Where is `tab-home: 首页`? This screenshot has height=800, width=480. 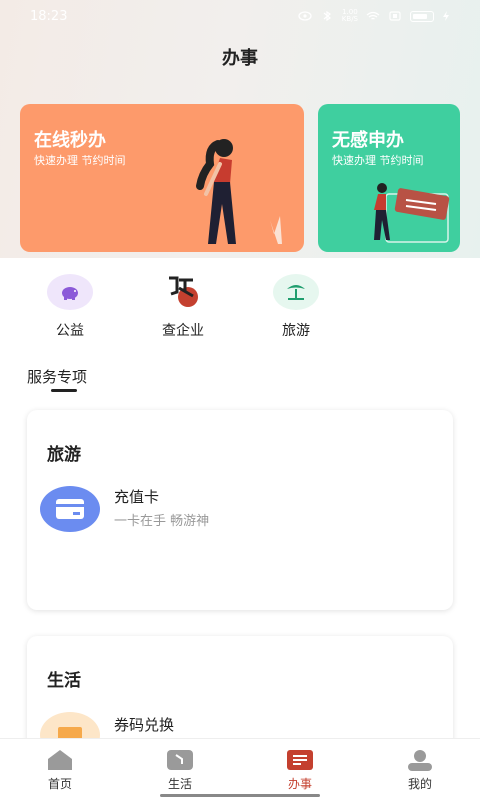 tab-home: 首页 is located at coordinates (60, 769).